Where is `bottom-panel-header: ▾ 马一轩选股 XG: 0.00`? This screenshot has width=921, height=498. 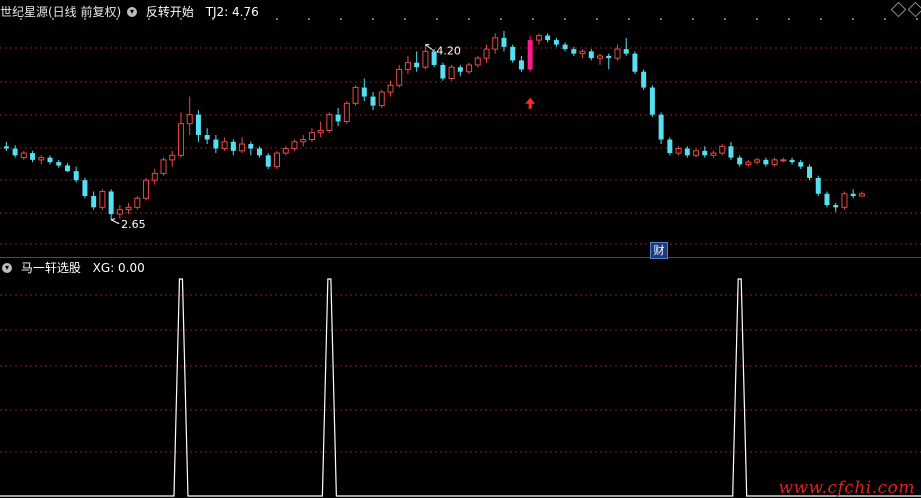 bottom-panel-header: ▾ 马一轩选股 XG: 0.00 is located at coordinates (72, 268).